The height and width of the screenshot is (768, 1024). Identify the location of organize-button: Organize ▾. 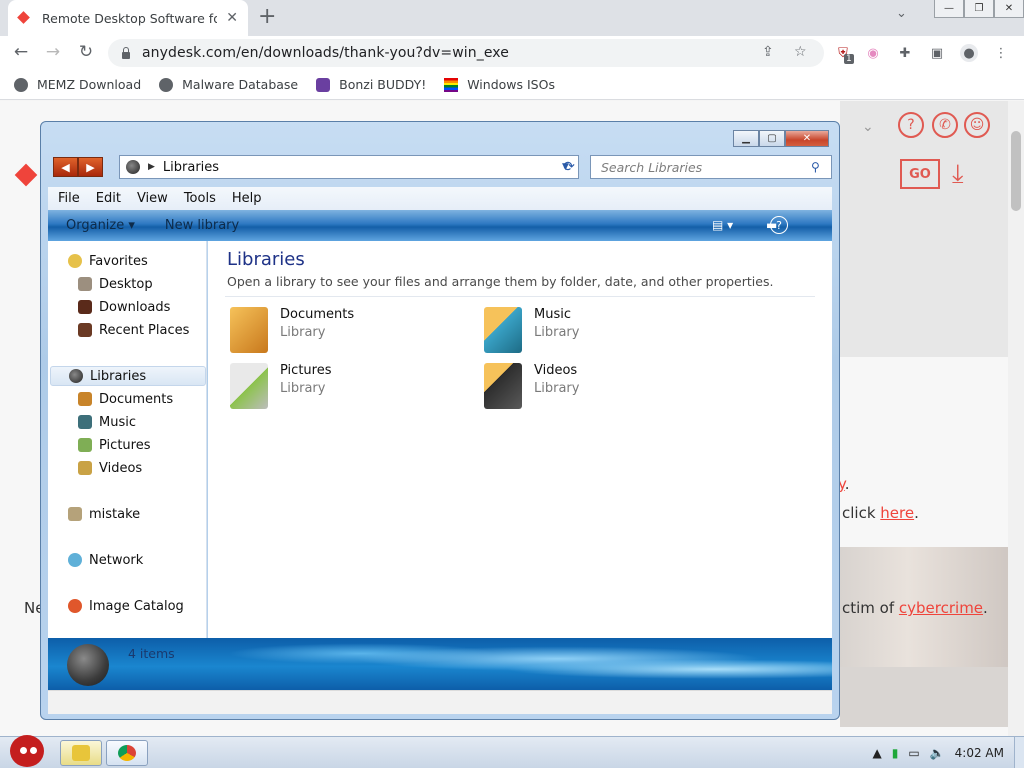
(100, 225).